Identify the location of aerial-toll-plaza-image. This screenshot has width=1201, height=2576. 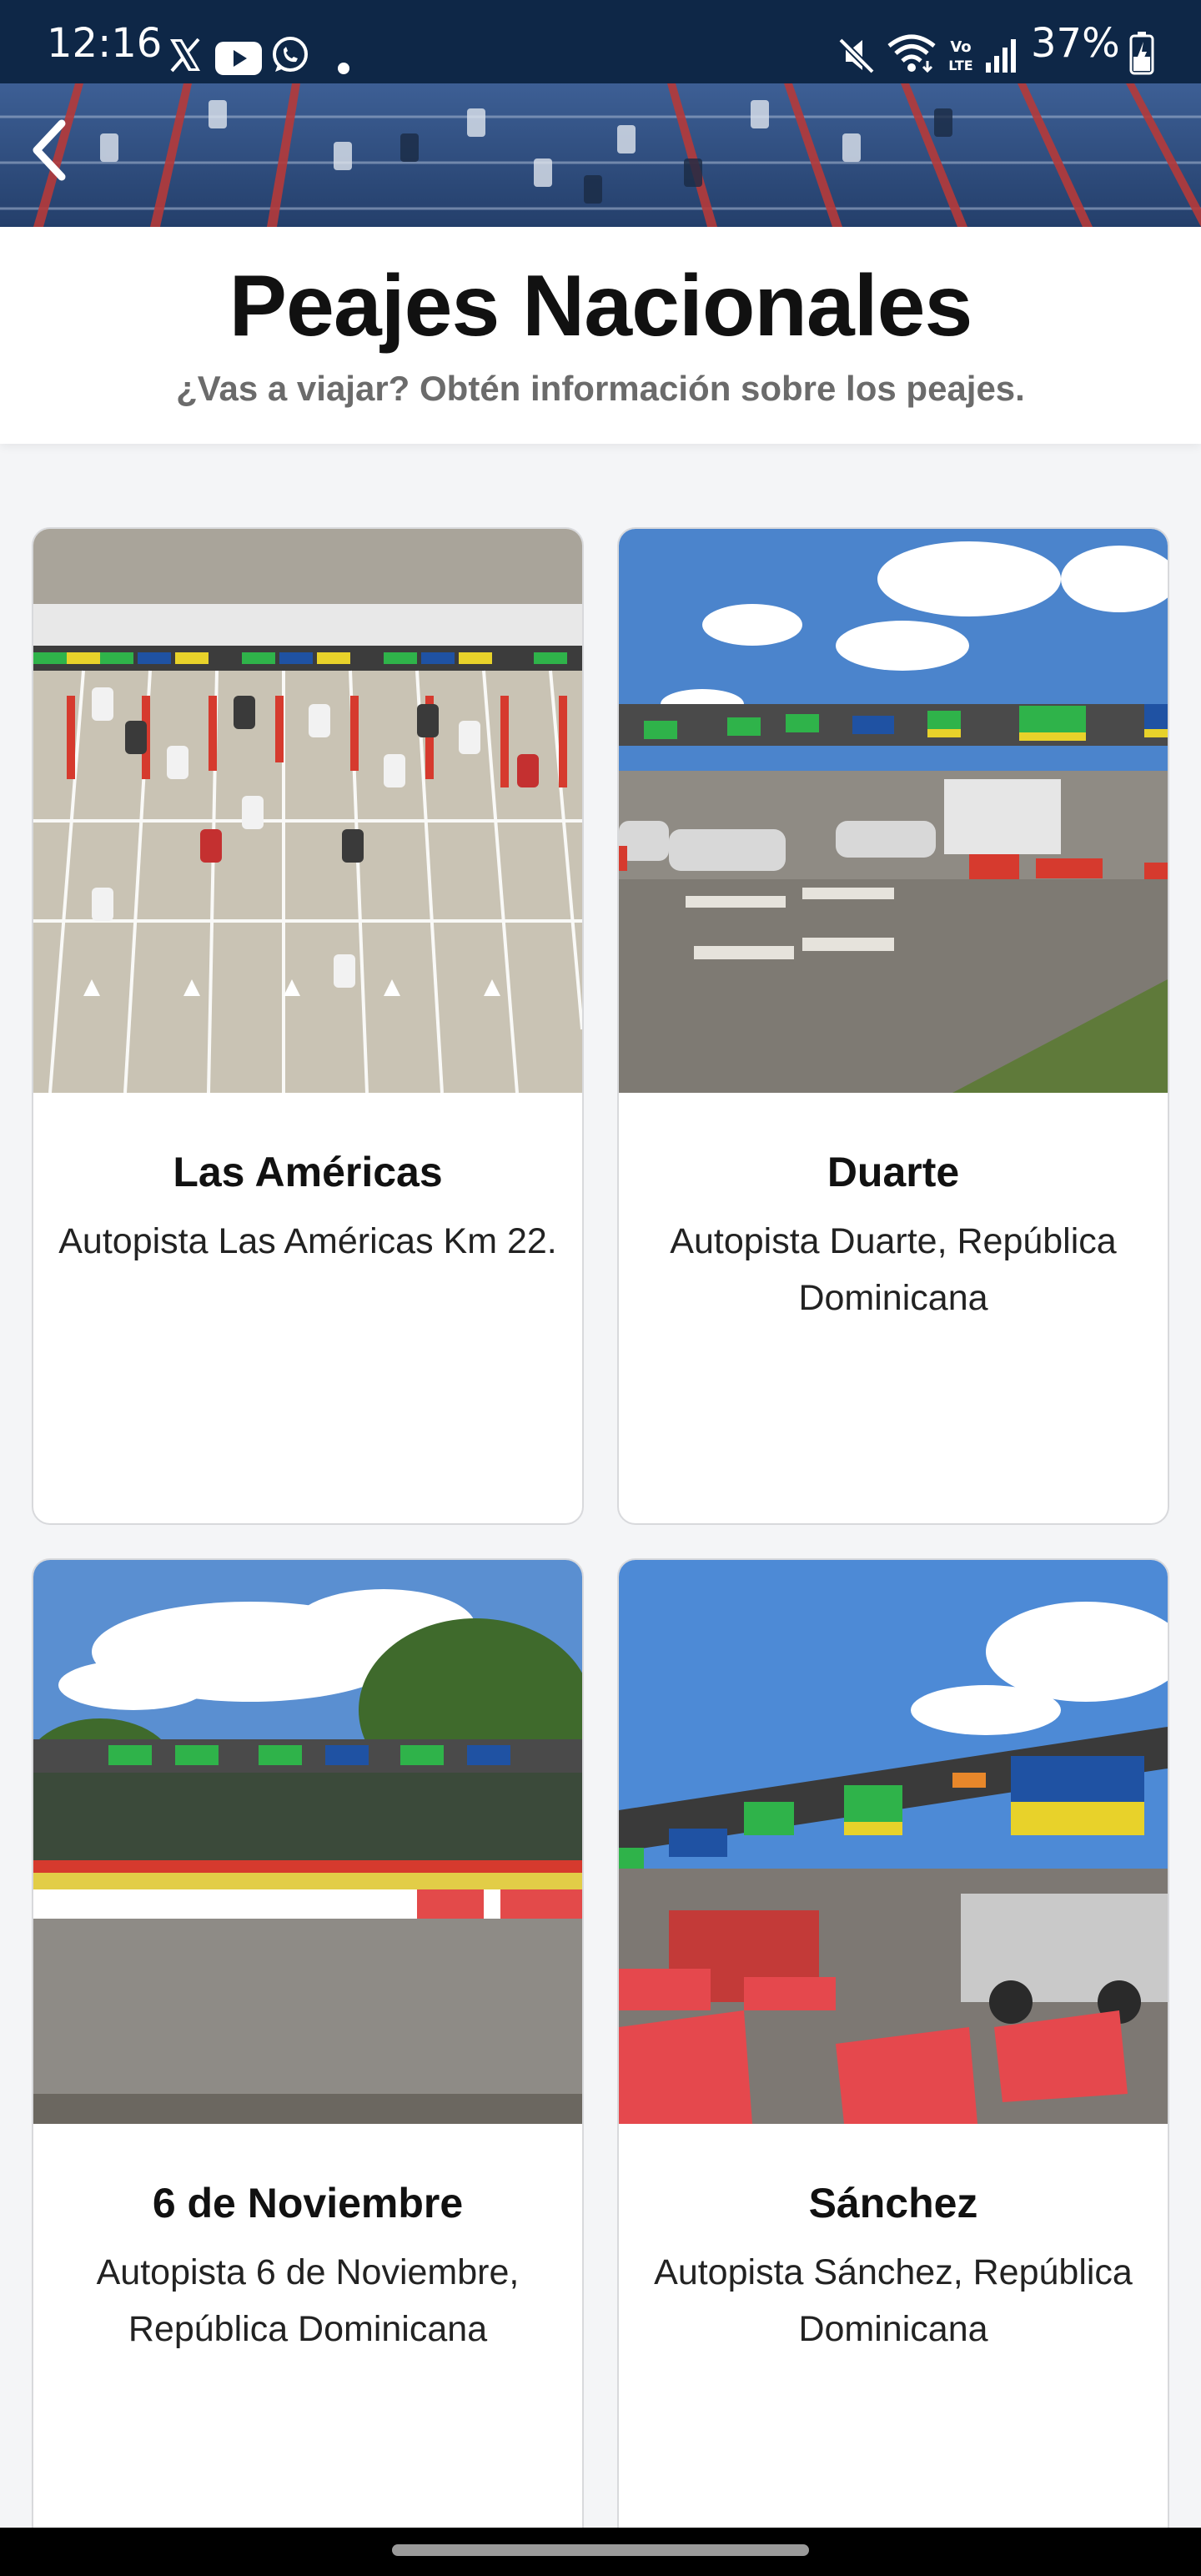
(308, 811).